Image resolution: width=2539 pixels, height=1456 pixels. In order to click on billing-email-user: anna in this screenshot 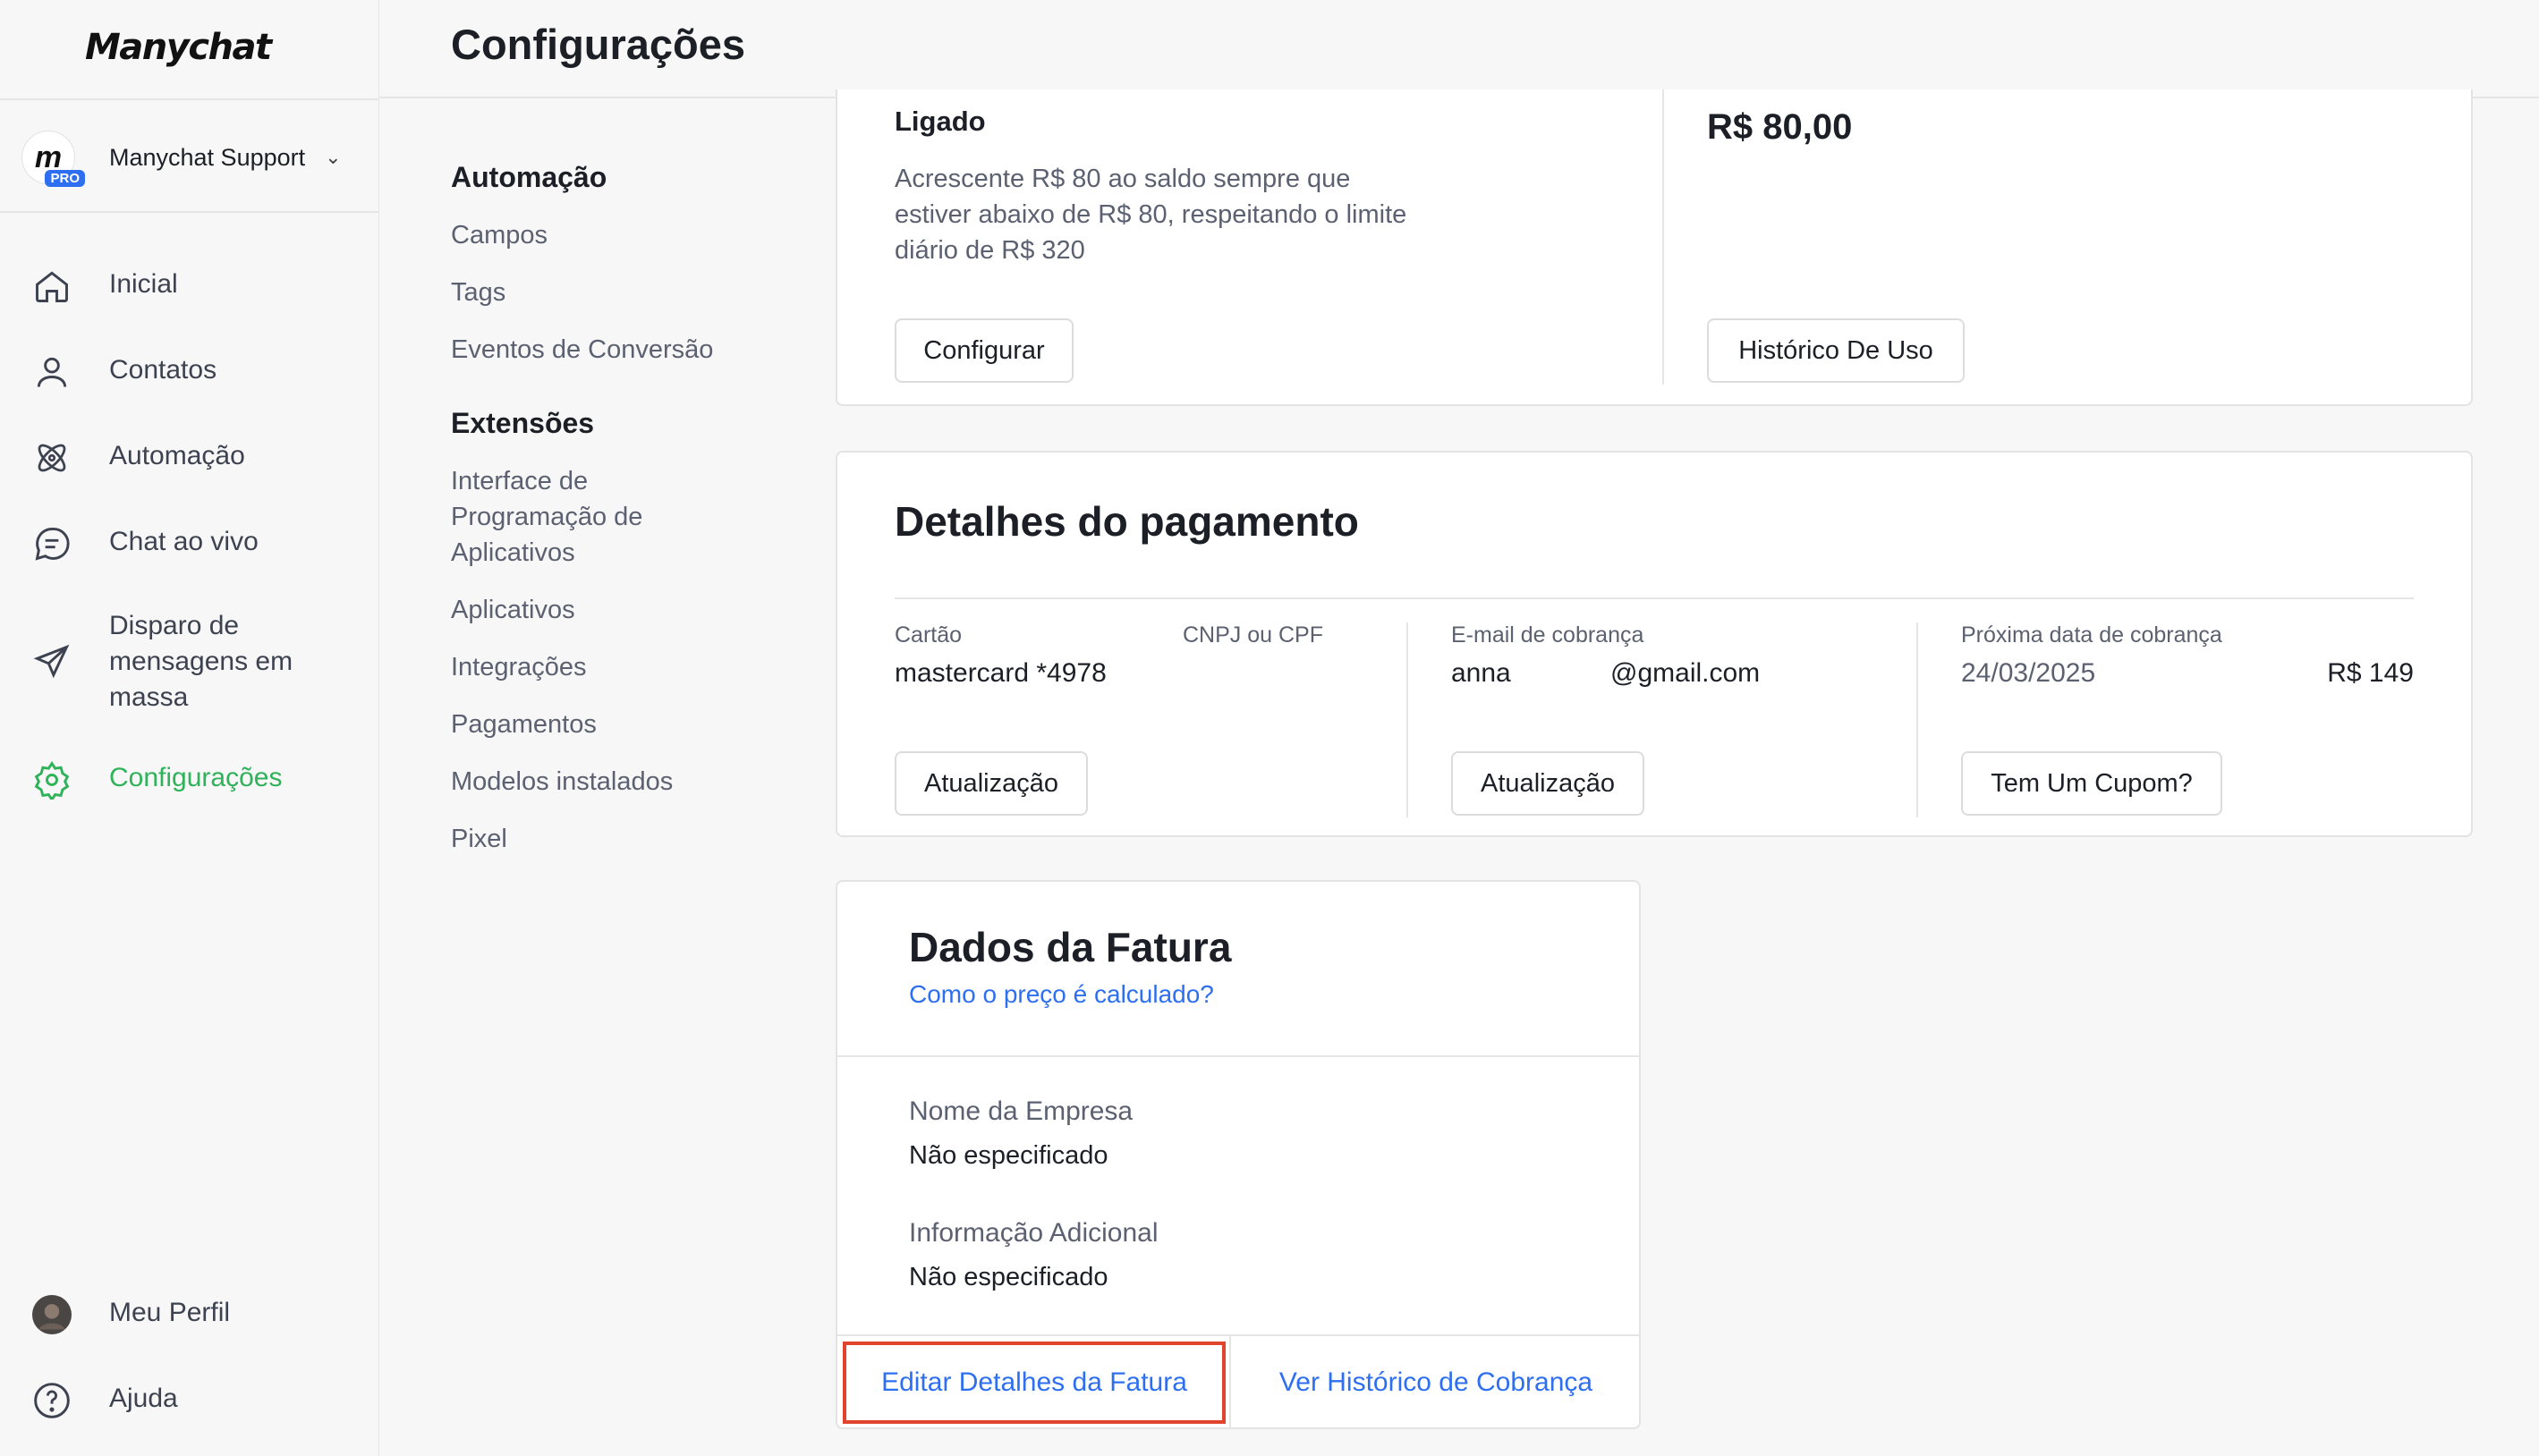, I will do `click(1481, 673)`.